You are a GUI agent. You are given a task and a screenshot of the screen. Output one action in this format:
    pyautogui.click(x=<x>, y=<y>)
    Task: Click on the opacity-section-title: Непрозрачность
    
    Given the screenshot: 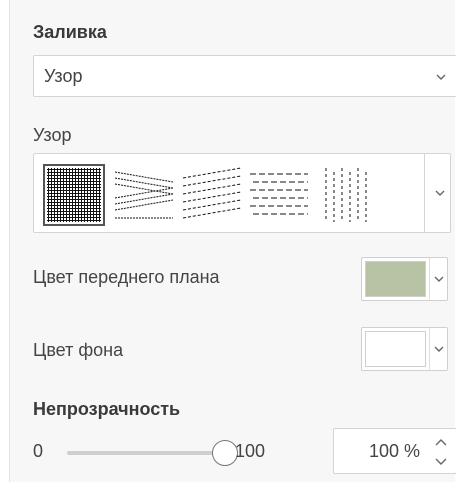 What is the action you would take?
    pyautogui.click(x=107, y=409)
    